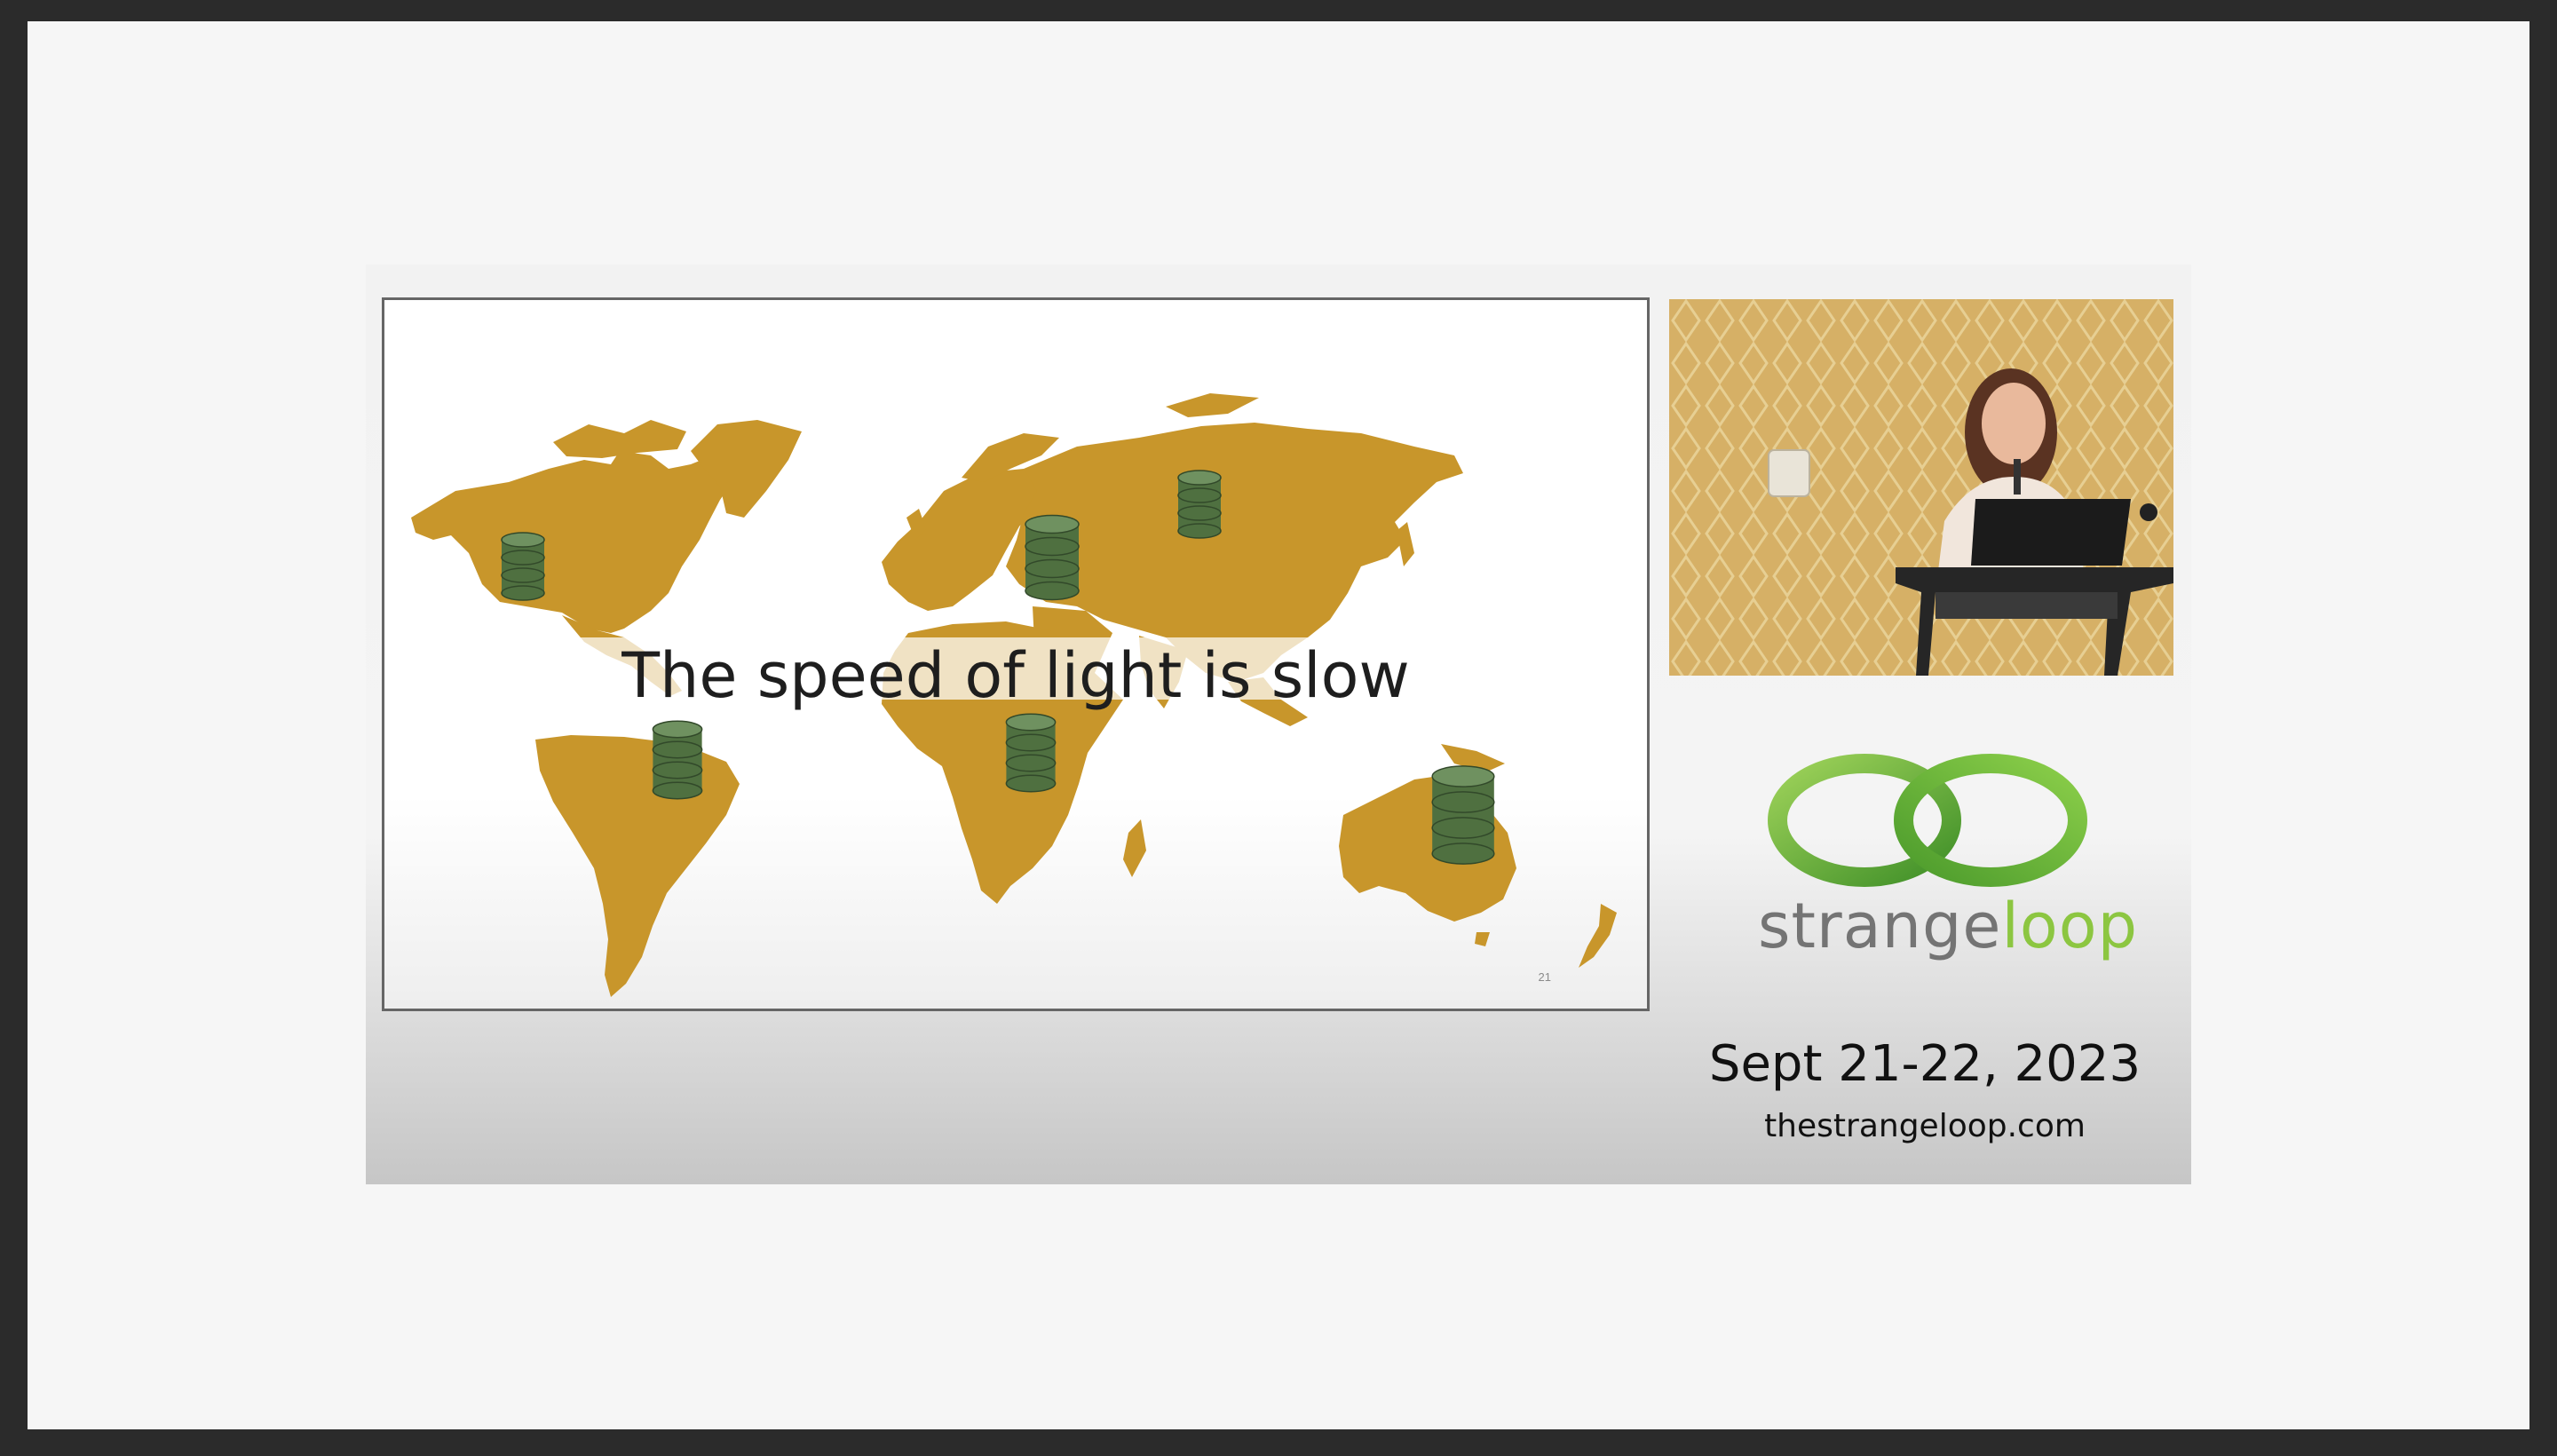 This screenshot has height=1456, width=2557. I want to click on slide-page-number: 21, so click(1544, 977).